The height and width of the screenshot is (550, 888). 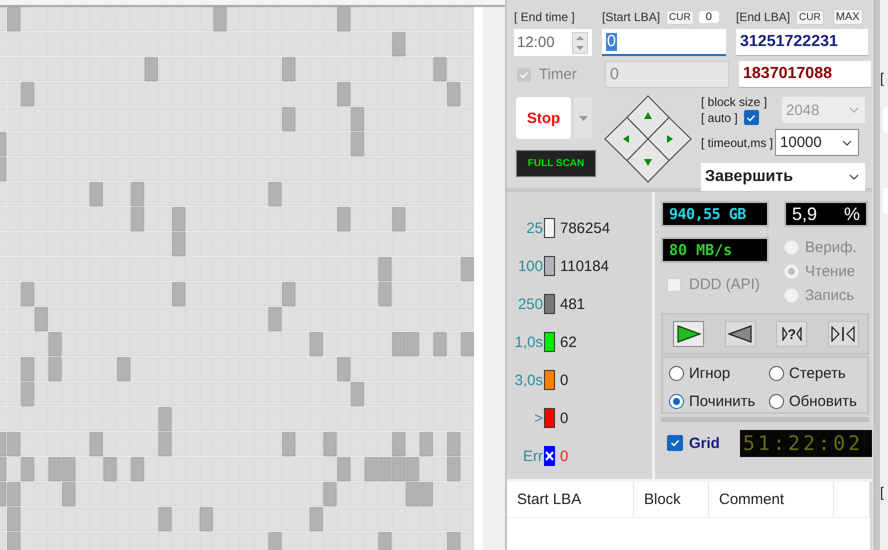 What do you see at coordinates (829, 295) in the screenshot?
I see `mode-label: Запись` at bounding box center [829, 295].